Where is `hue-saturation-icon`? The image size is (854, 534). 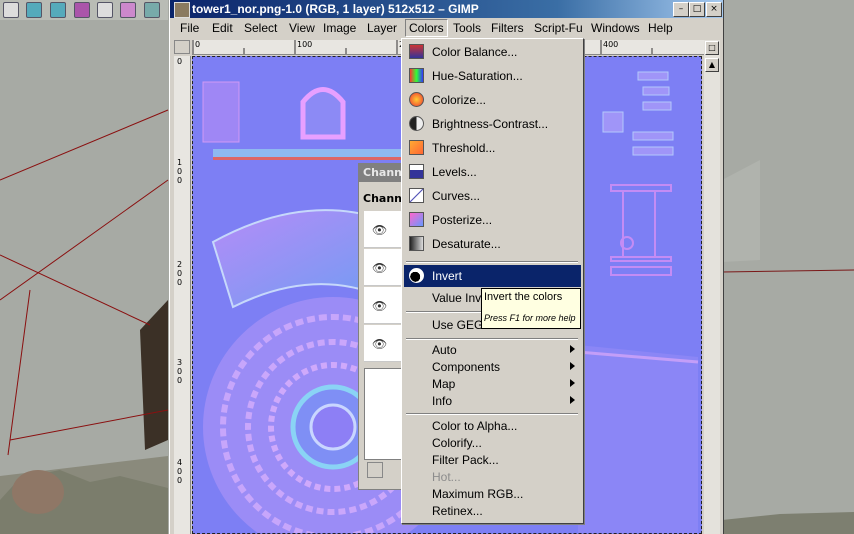
hue-saturation-icon is located at coordinates (416, 75).